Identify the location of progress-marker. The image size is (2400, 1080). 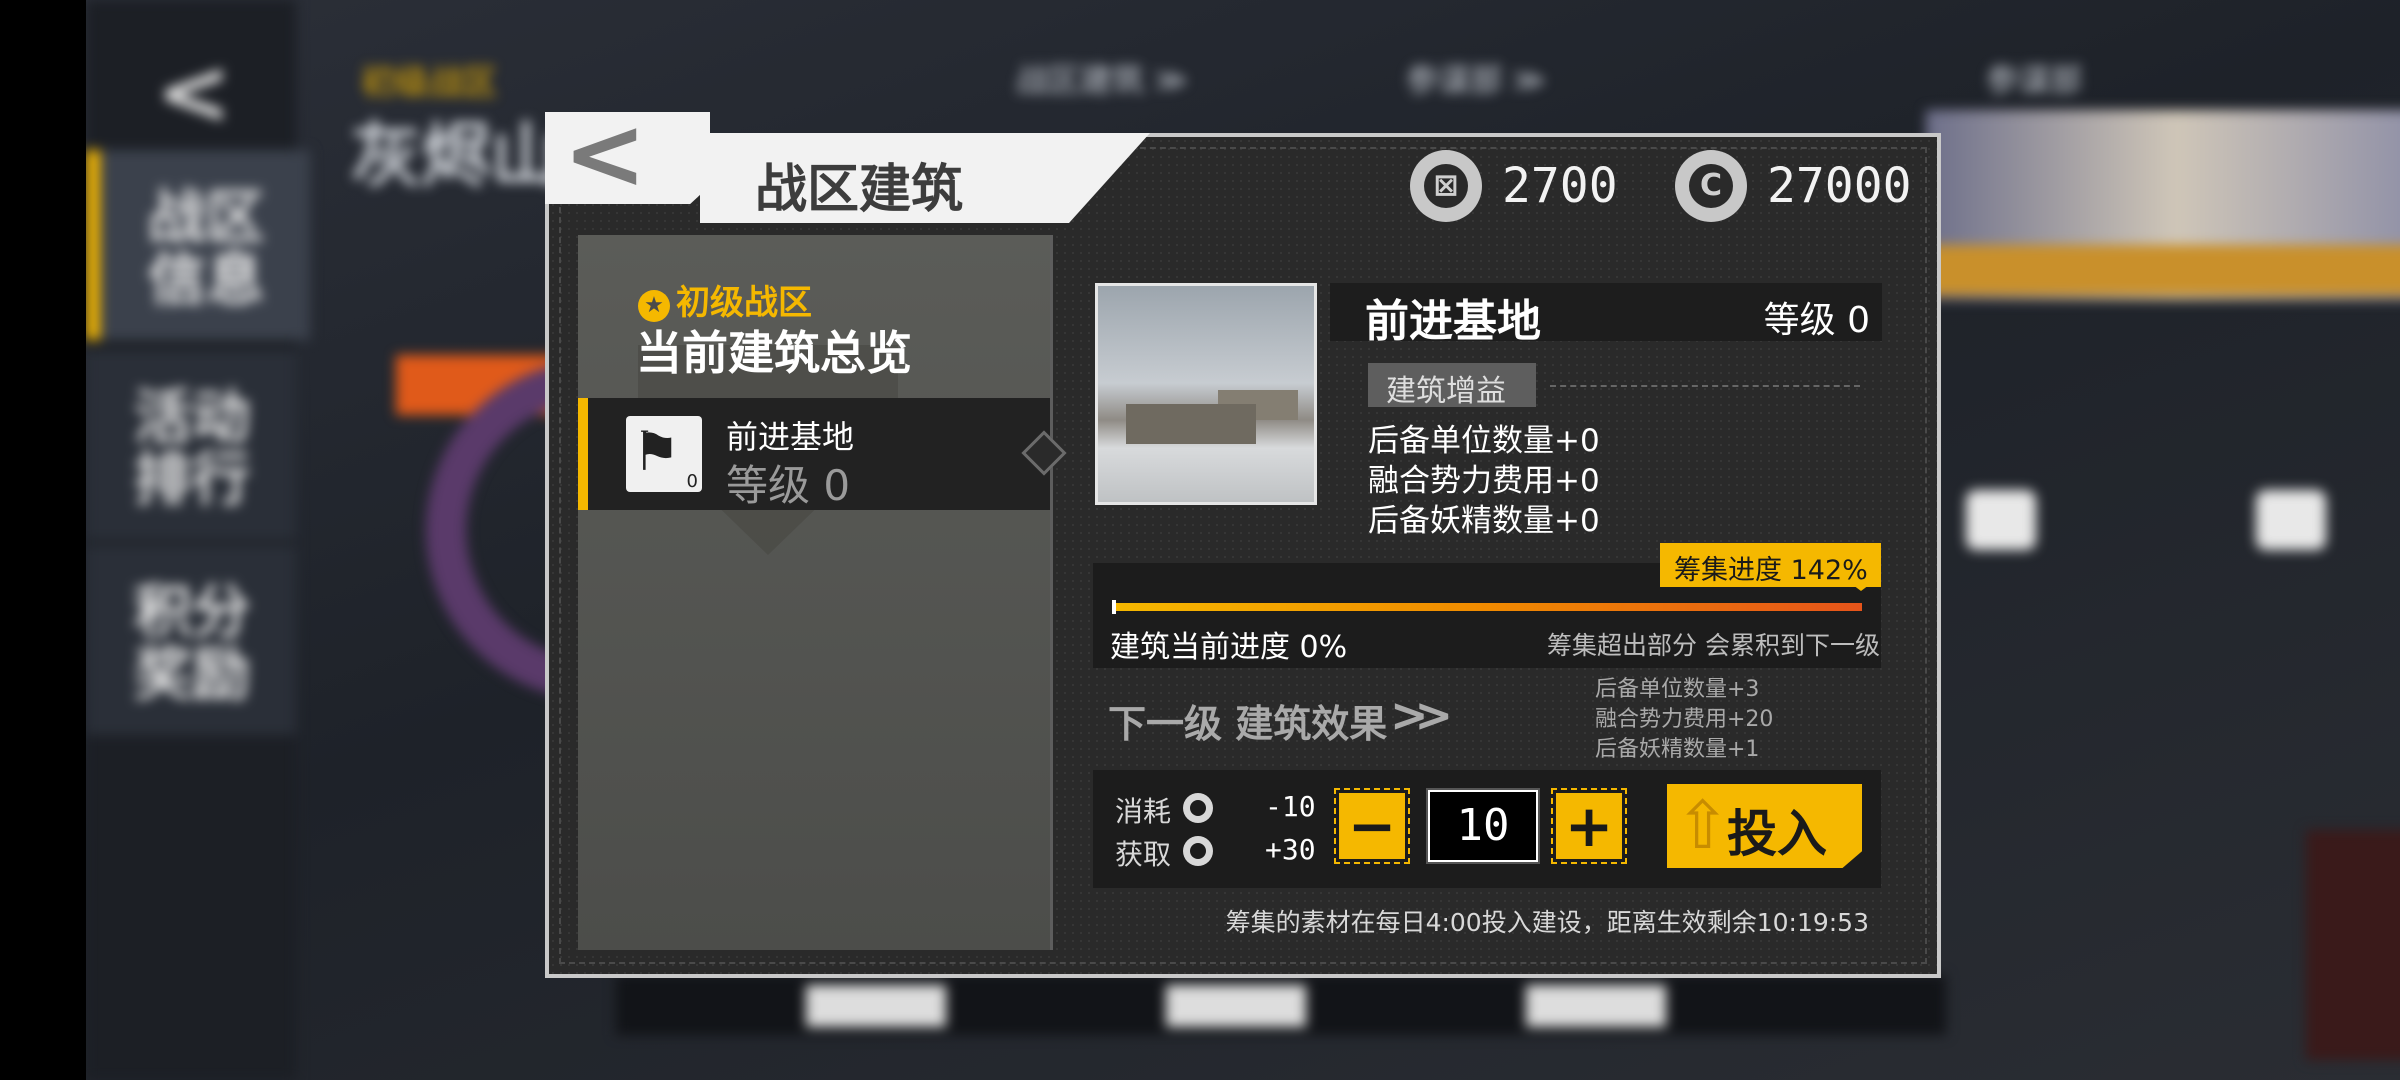
(1114, 607).